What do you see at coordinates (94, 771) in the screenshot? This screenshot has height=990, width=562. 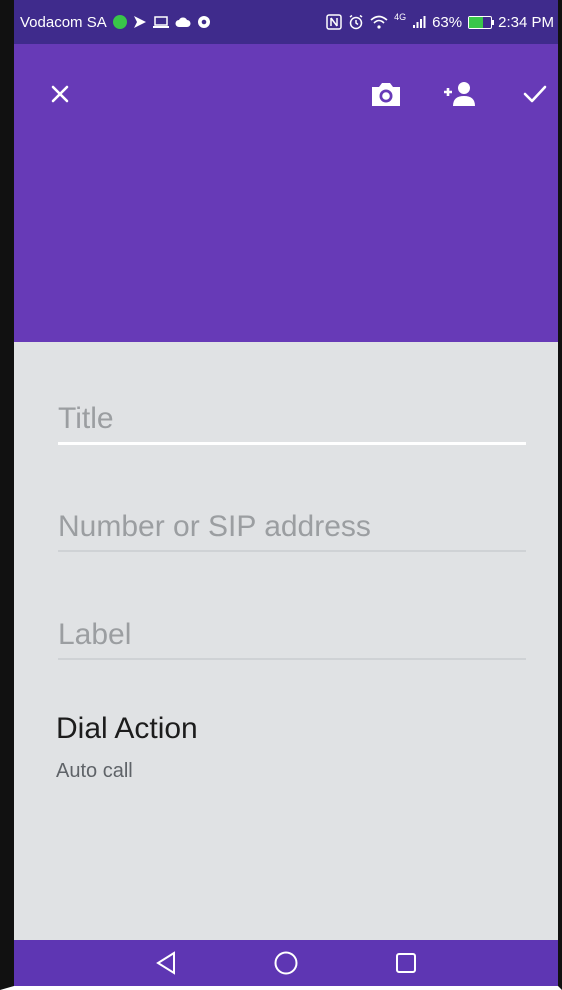 I see `dial-action-value: Auto call` at bounding box center [94, 771].